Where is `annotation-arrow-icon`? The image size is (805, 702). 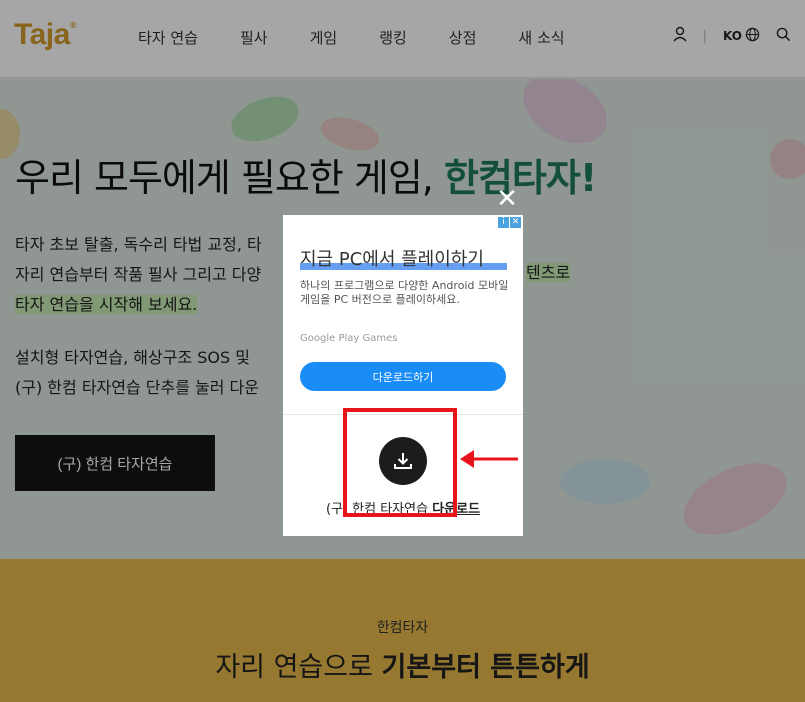 annotation-arrow-icon is located at coordinates (489, 459).